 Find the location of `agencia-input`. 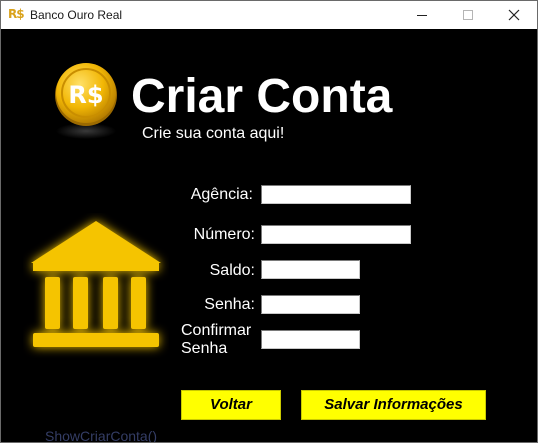

agencia-input is located at coordinates (336, 194).